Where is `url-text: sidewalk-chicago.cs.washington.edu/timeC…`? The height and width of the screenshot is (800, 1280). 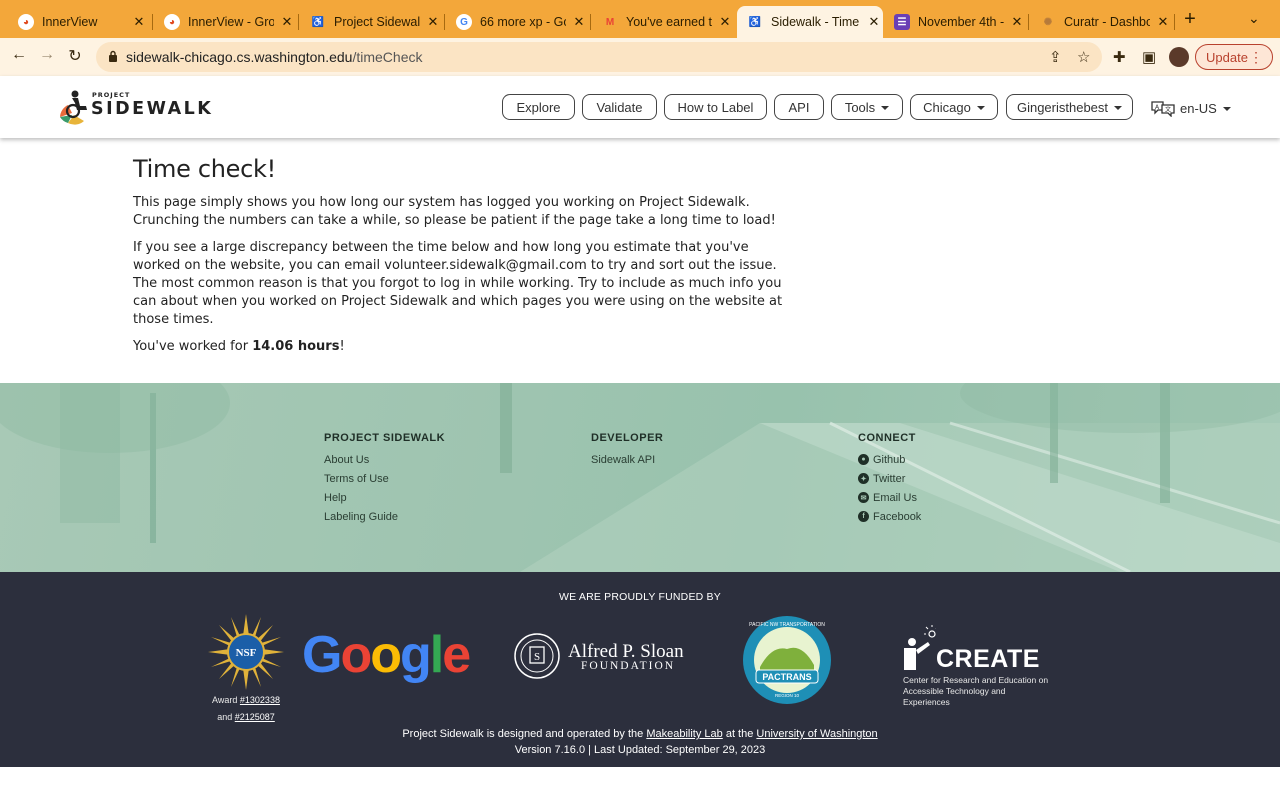
url-text: sidewalk-chicago.cs.washington.edu/timeC… is located at coordinates (274, 57).